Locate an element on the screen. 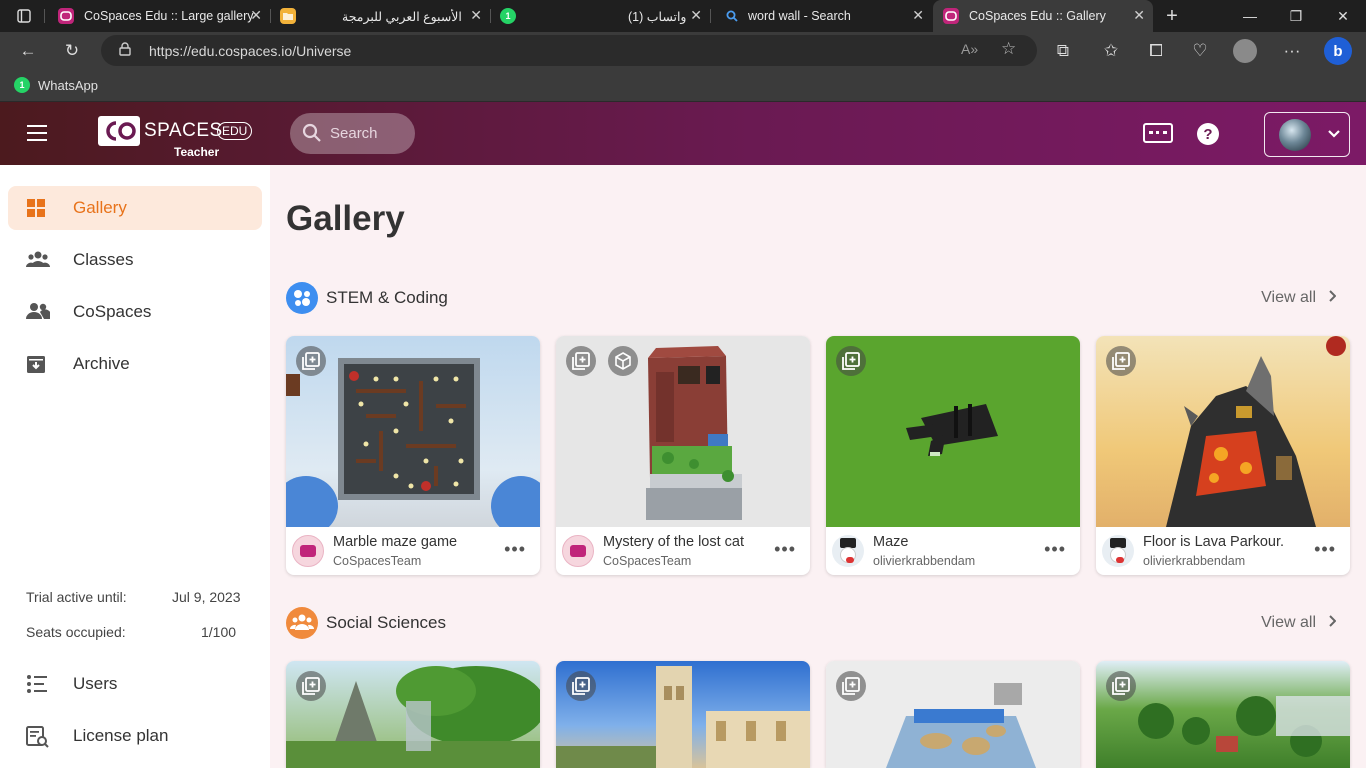 The width and height of the screenshot is (1366, 768). sidebar-item-label: Gallery is located at coordinates (100, 207).